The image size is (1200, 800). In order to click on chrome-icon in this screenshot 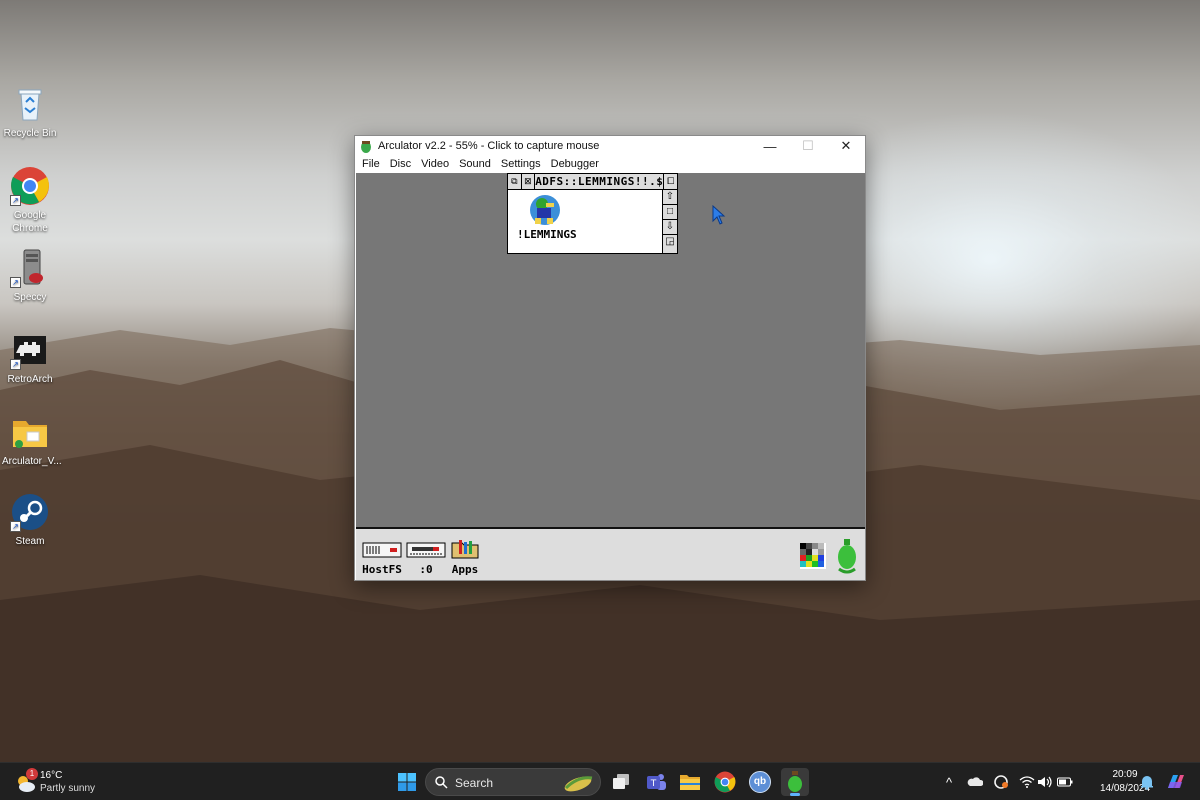, I will do `click(725, 782)`.